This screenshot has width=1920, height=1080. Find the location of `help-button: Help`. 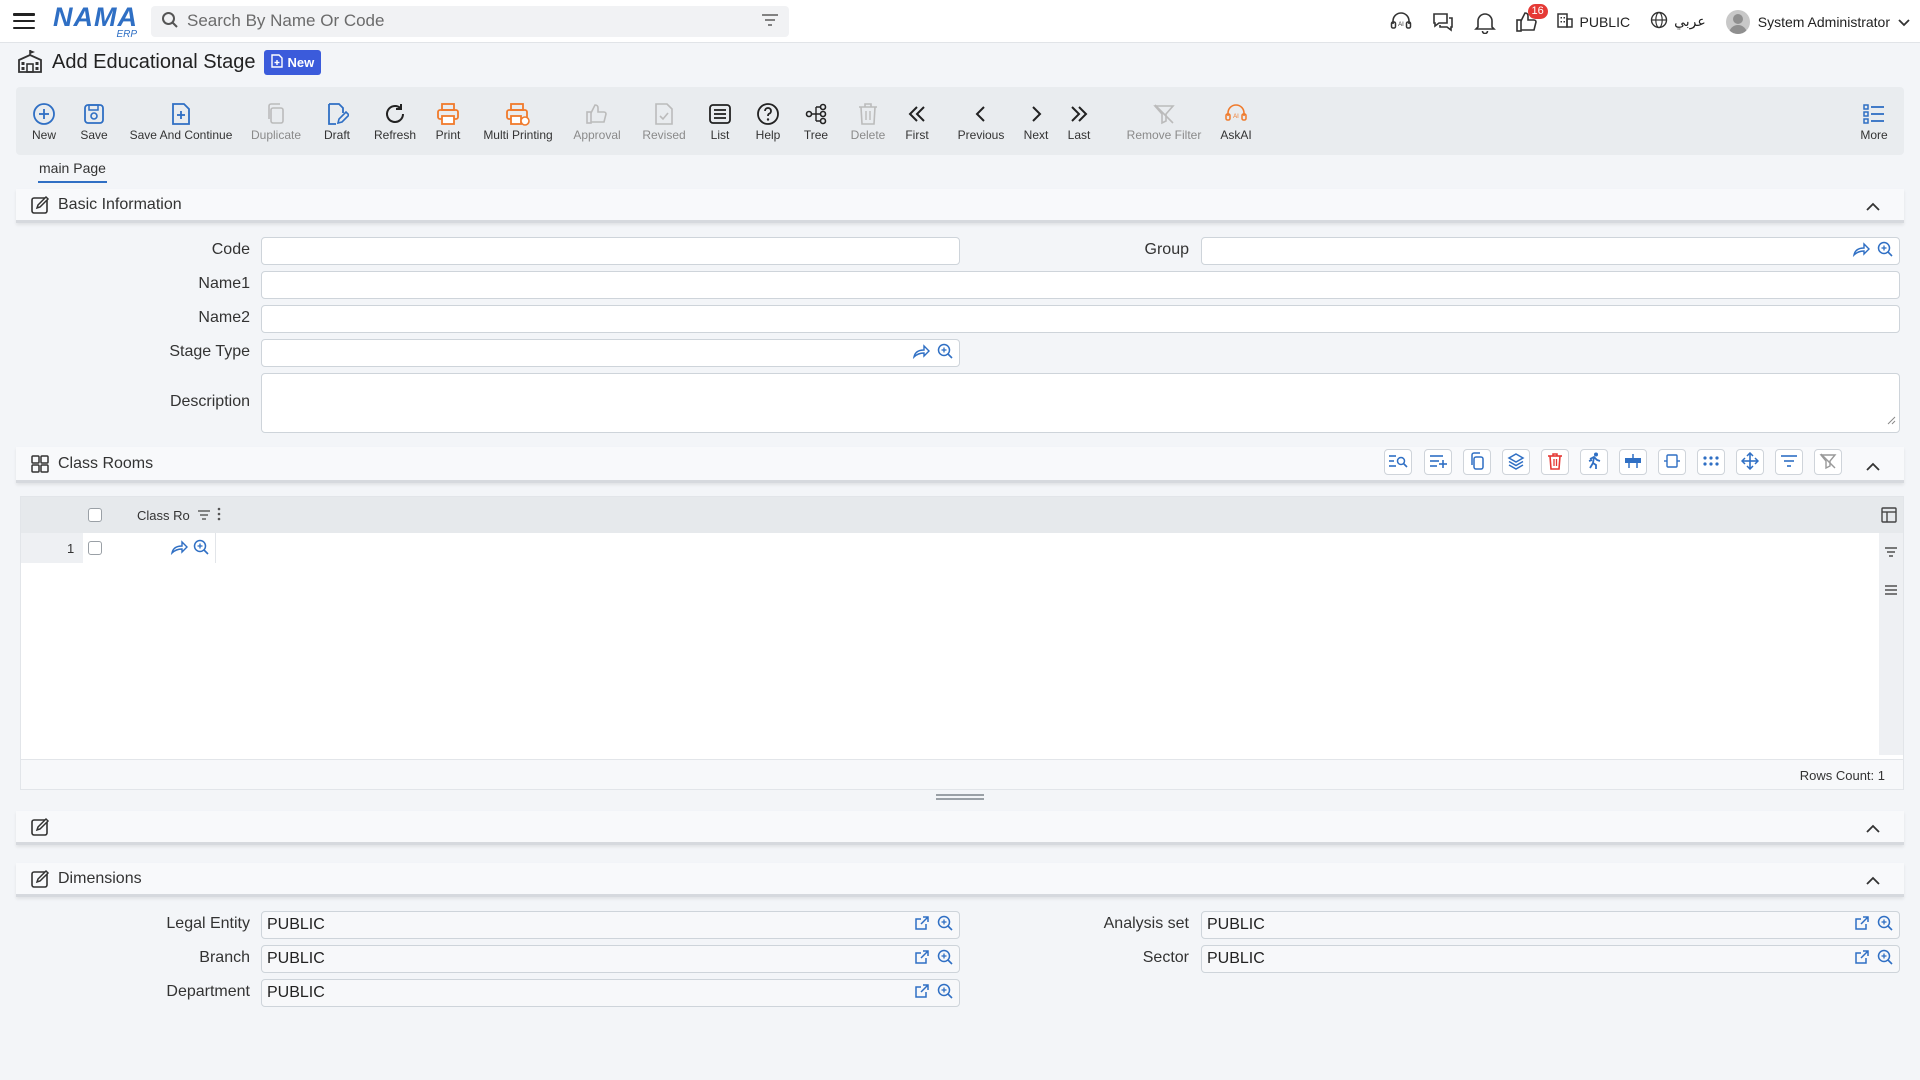

help-button: Help is located at coordinates (768, 121).